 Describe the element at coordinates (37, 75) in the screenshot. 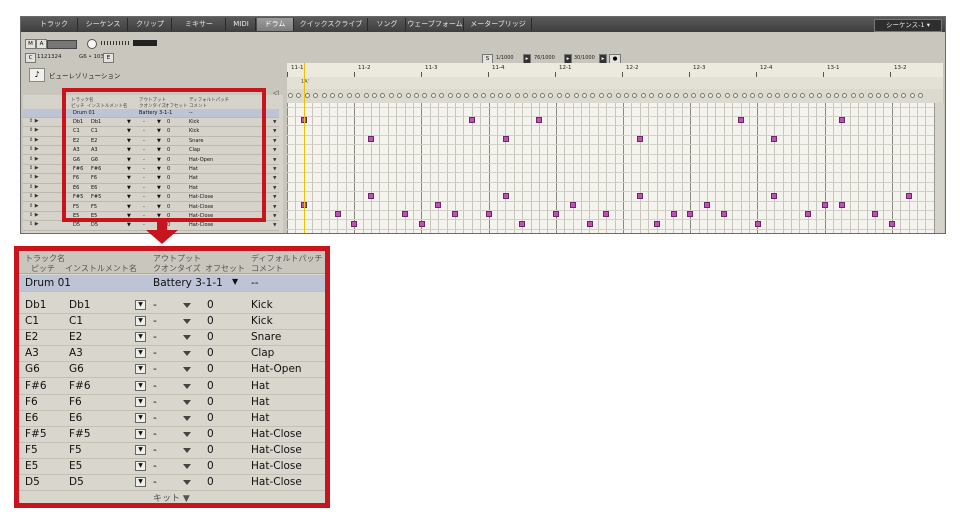

I see `resolution-button: ♪` at that location.